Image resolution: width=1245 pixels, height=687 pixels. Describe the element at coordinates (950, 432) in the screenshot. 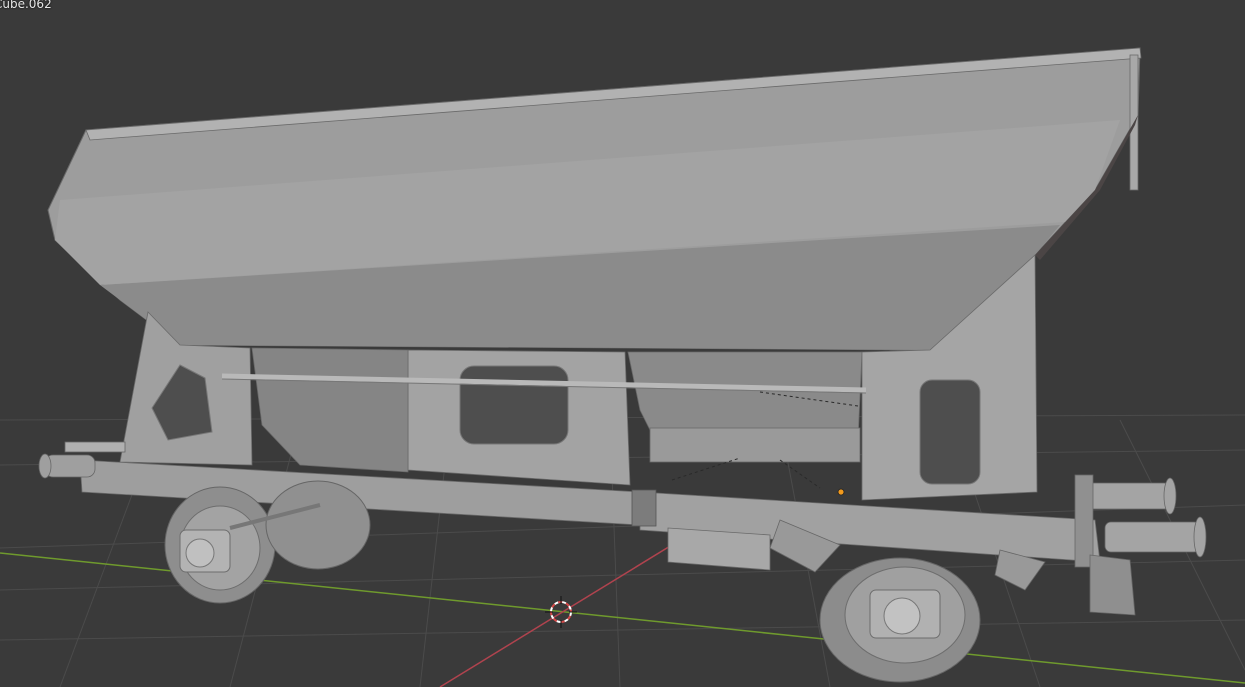

I see `side-window-right` at that location.